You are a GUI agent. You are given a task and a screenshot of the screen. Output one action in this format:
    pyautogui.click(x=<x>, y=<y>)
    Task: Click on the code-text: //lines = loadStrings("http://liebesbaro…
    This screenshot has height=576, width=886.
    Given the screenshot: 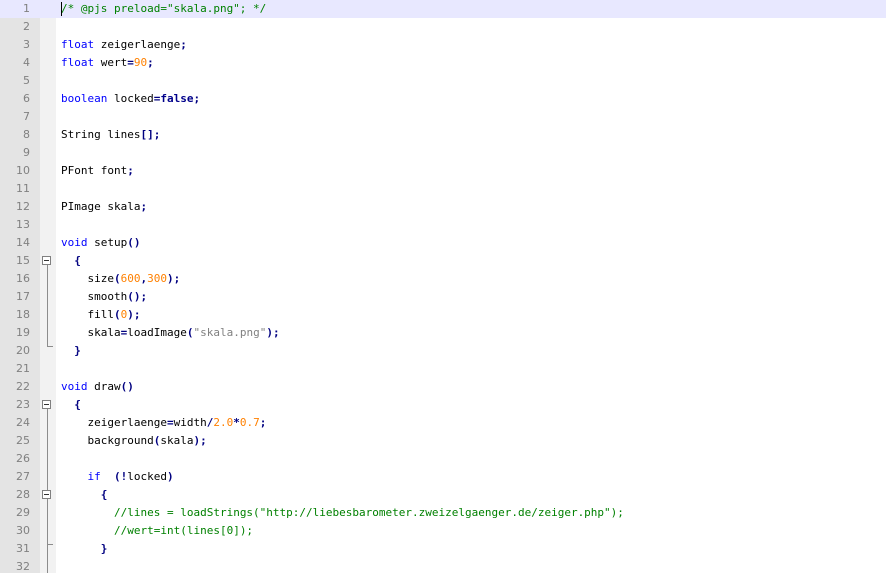 What is the action you would take?
    pyautogui.click(x=342, y=513)
    